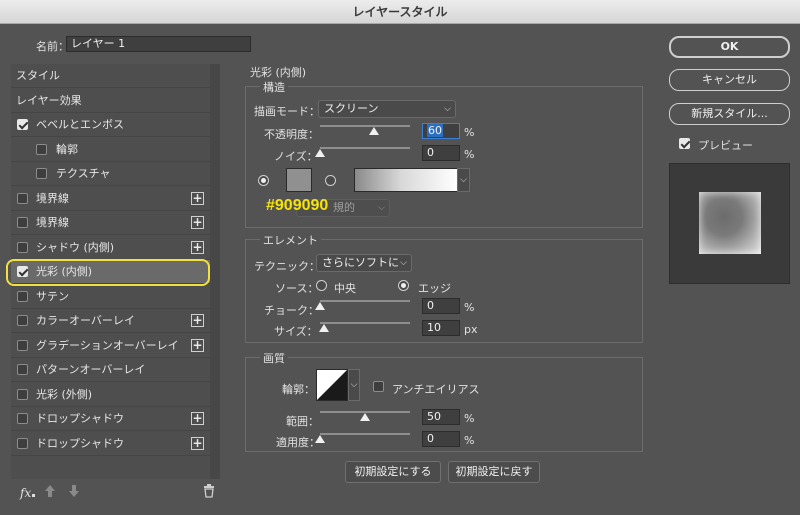 This screenshot has height=515, width=800. What do you see at coordinates (38, 75) in the screenshot?
I see `style-list-item-label: スタイル` at bounding box center [38, 75].